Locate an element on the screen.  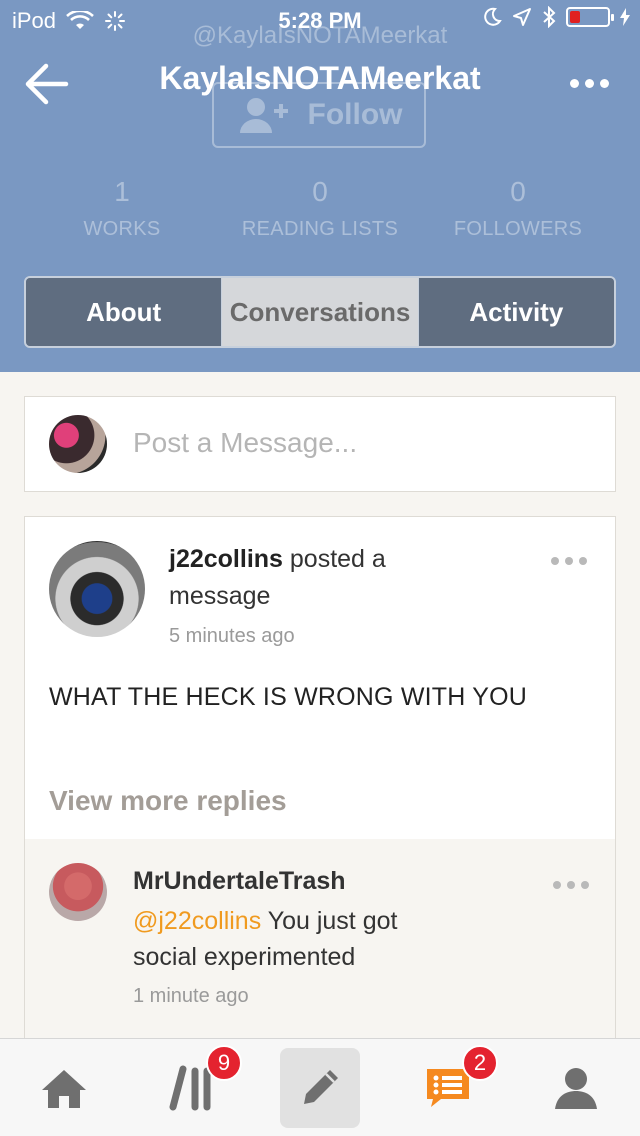
library-badge: 9 is located at coordinates (224, 1063).